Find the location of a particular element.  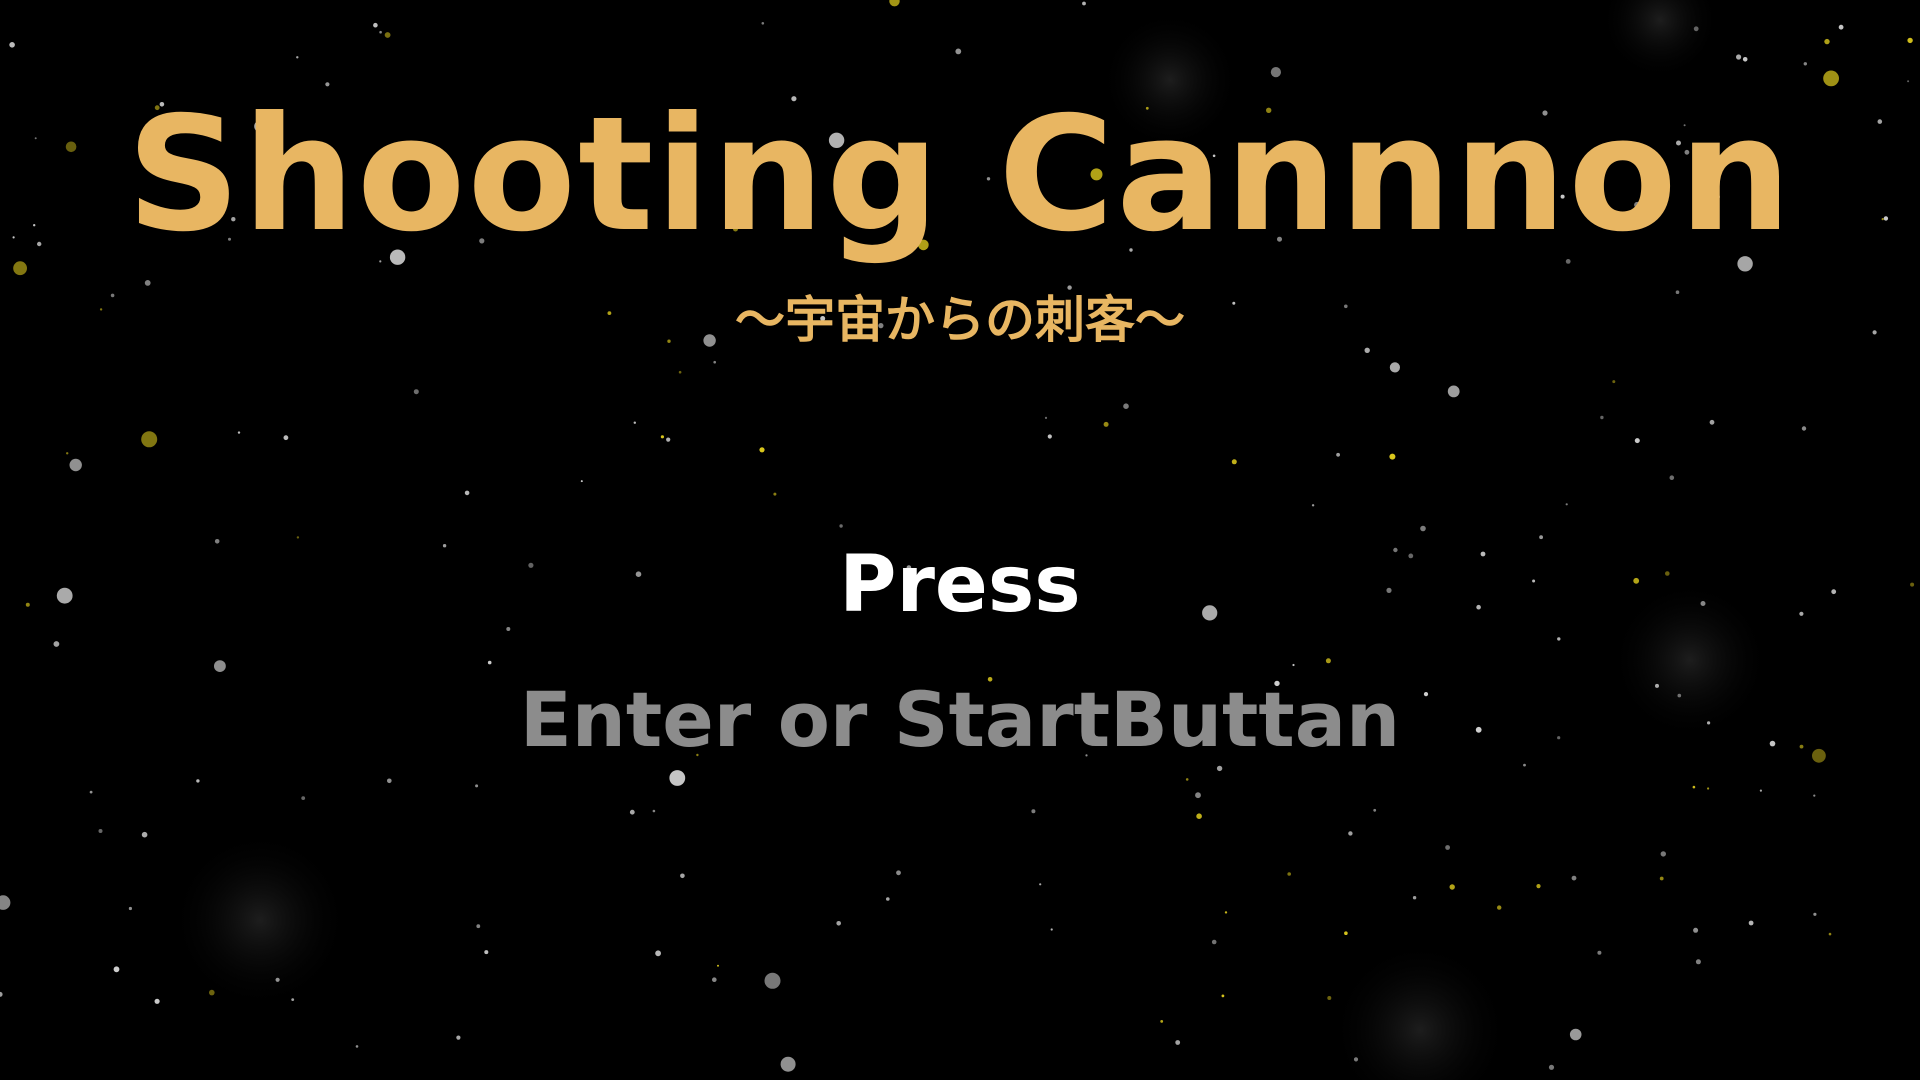

game-subtitle: 〜宇宙からの刺客〜 is located at coordinates (960, 320).